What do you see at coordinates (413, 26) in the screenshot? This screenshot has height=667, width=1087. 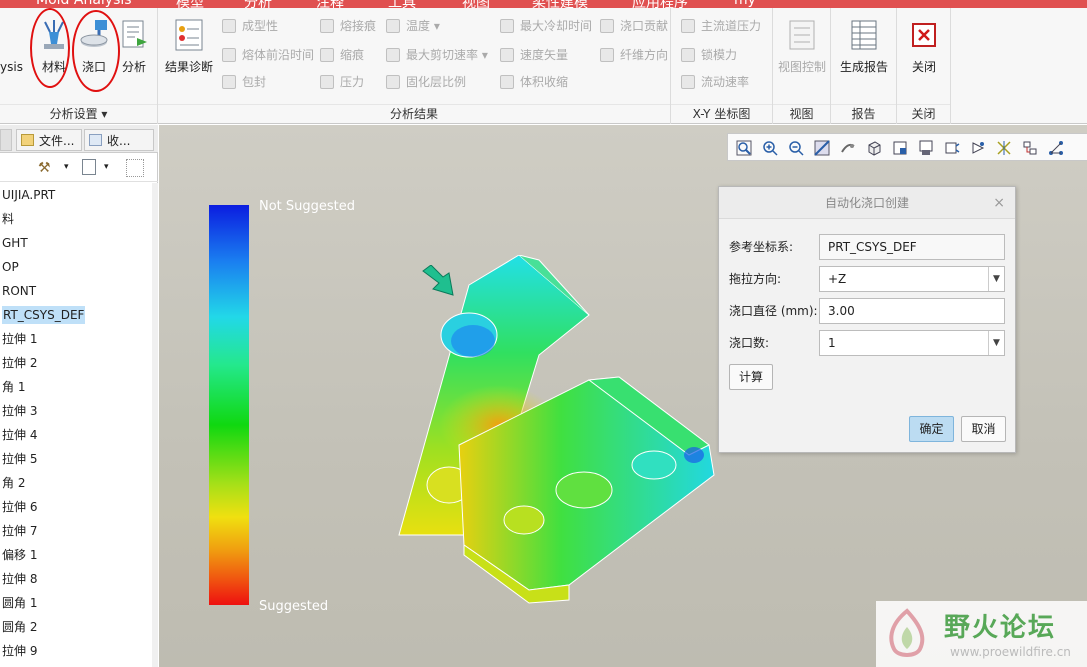 I see `temperature-button: 温度 ▾` at bounding box center [413, 26].